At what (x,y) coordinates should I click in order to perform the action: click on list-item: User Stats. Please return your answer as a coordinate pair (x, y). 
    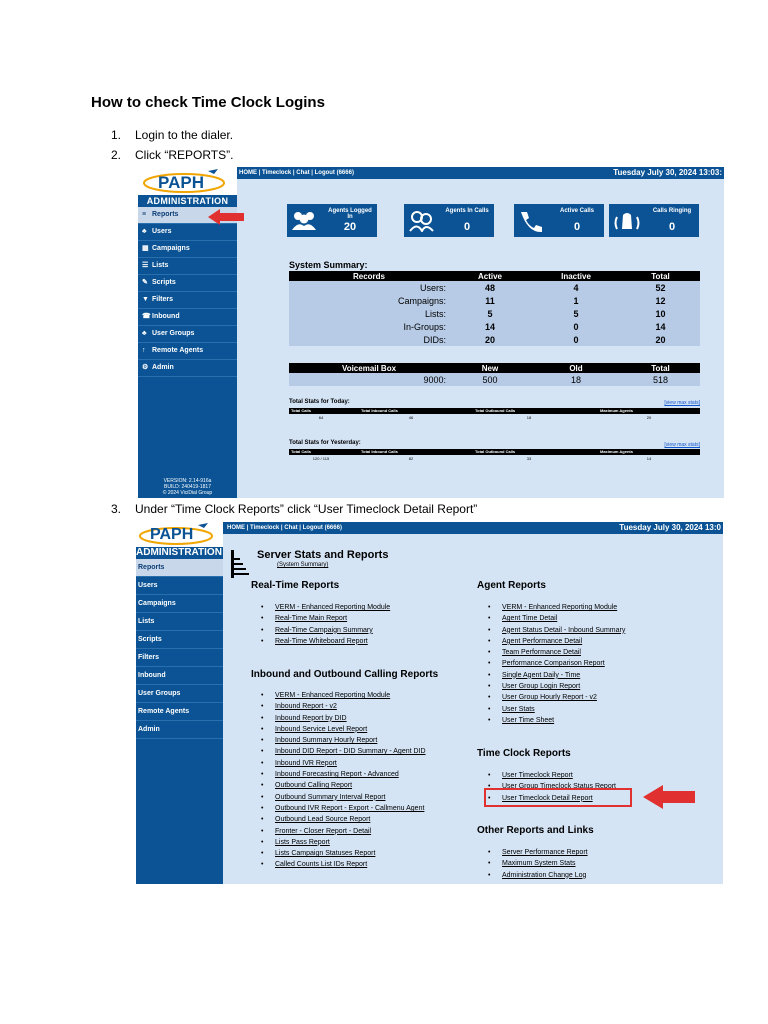
    Looking at the image, I should click on (556, 709).